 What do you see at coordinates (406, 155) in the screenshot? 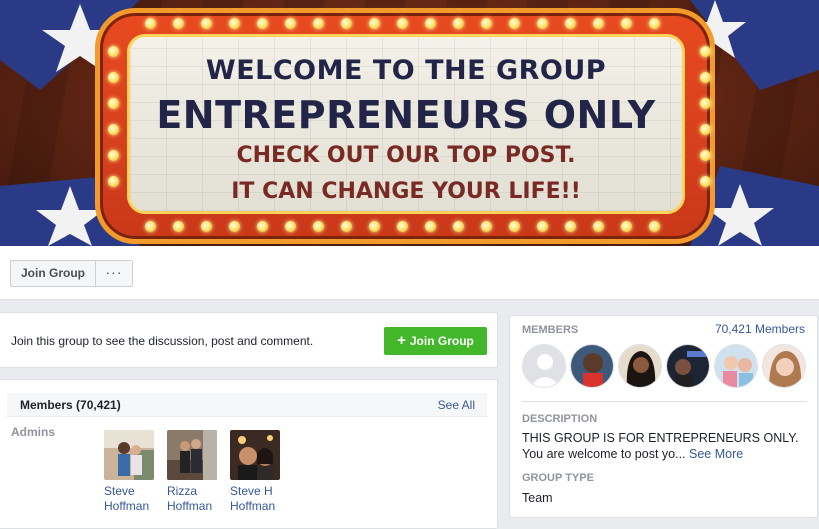
I see `cover-line-top-post: CHECK OUT OUR TOP POST.` at bounding box center [406, 155].